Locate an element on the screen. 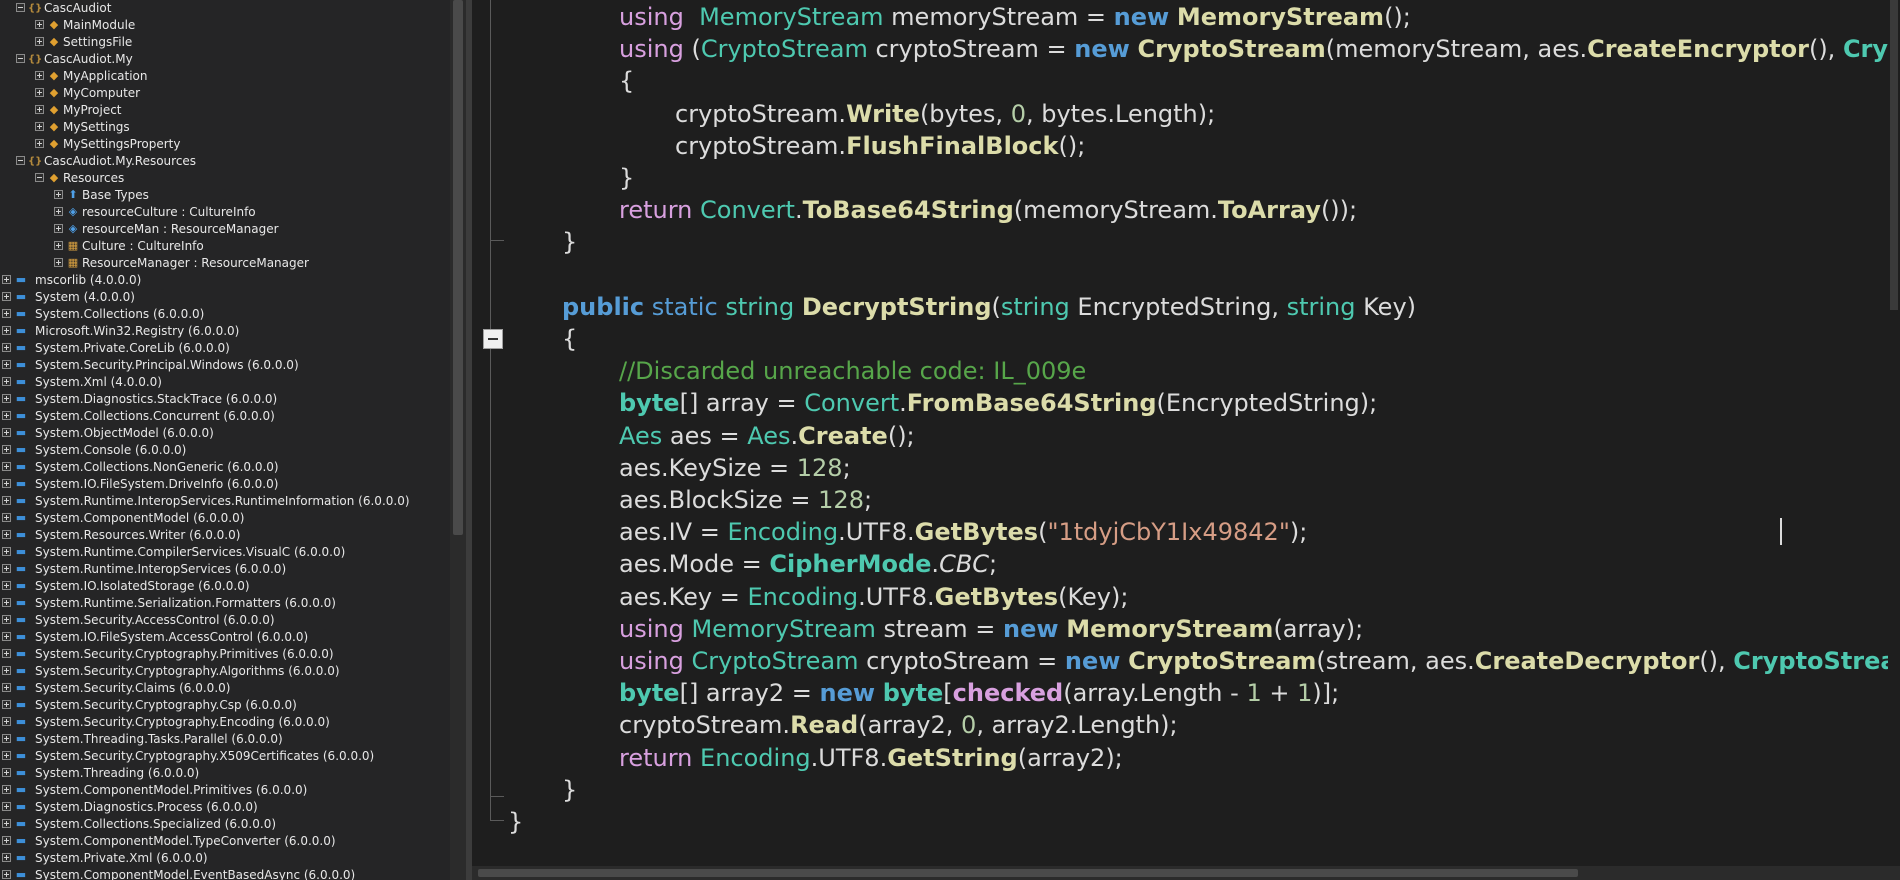  code-hscroll-thumb is located at coordinates (1028, 873).